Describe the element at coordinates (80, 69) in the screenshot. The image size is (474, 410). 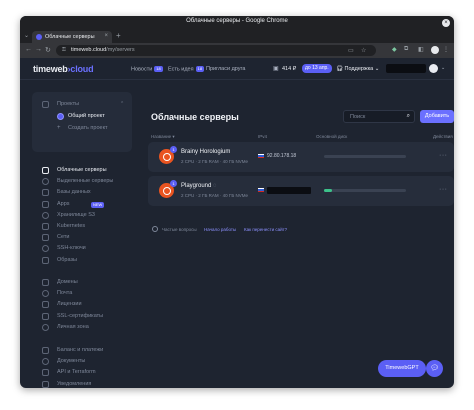
I see `logo-accent-text: ›cloud` at that location.